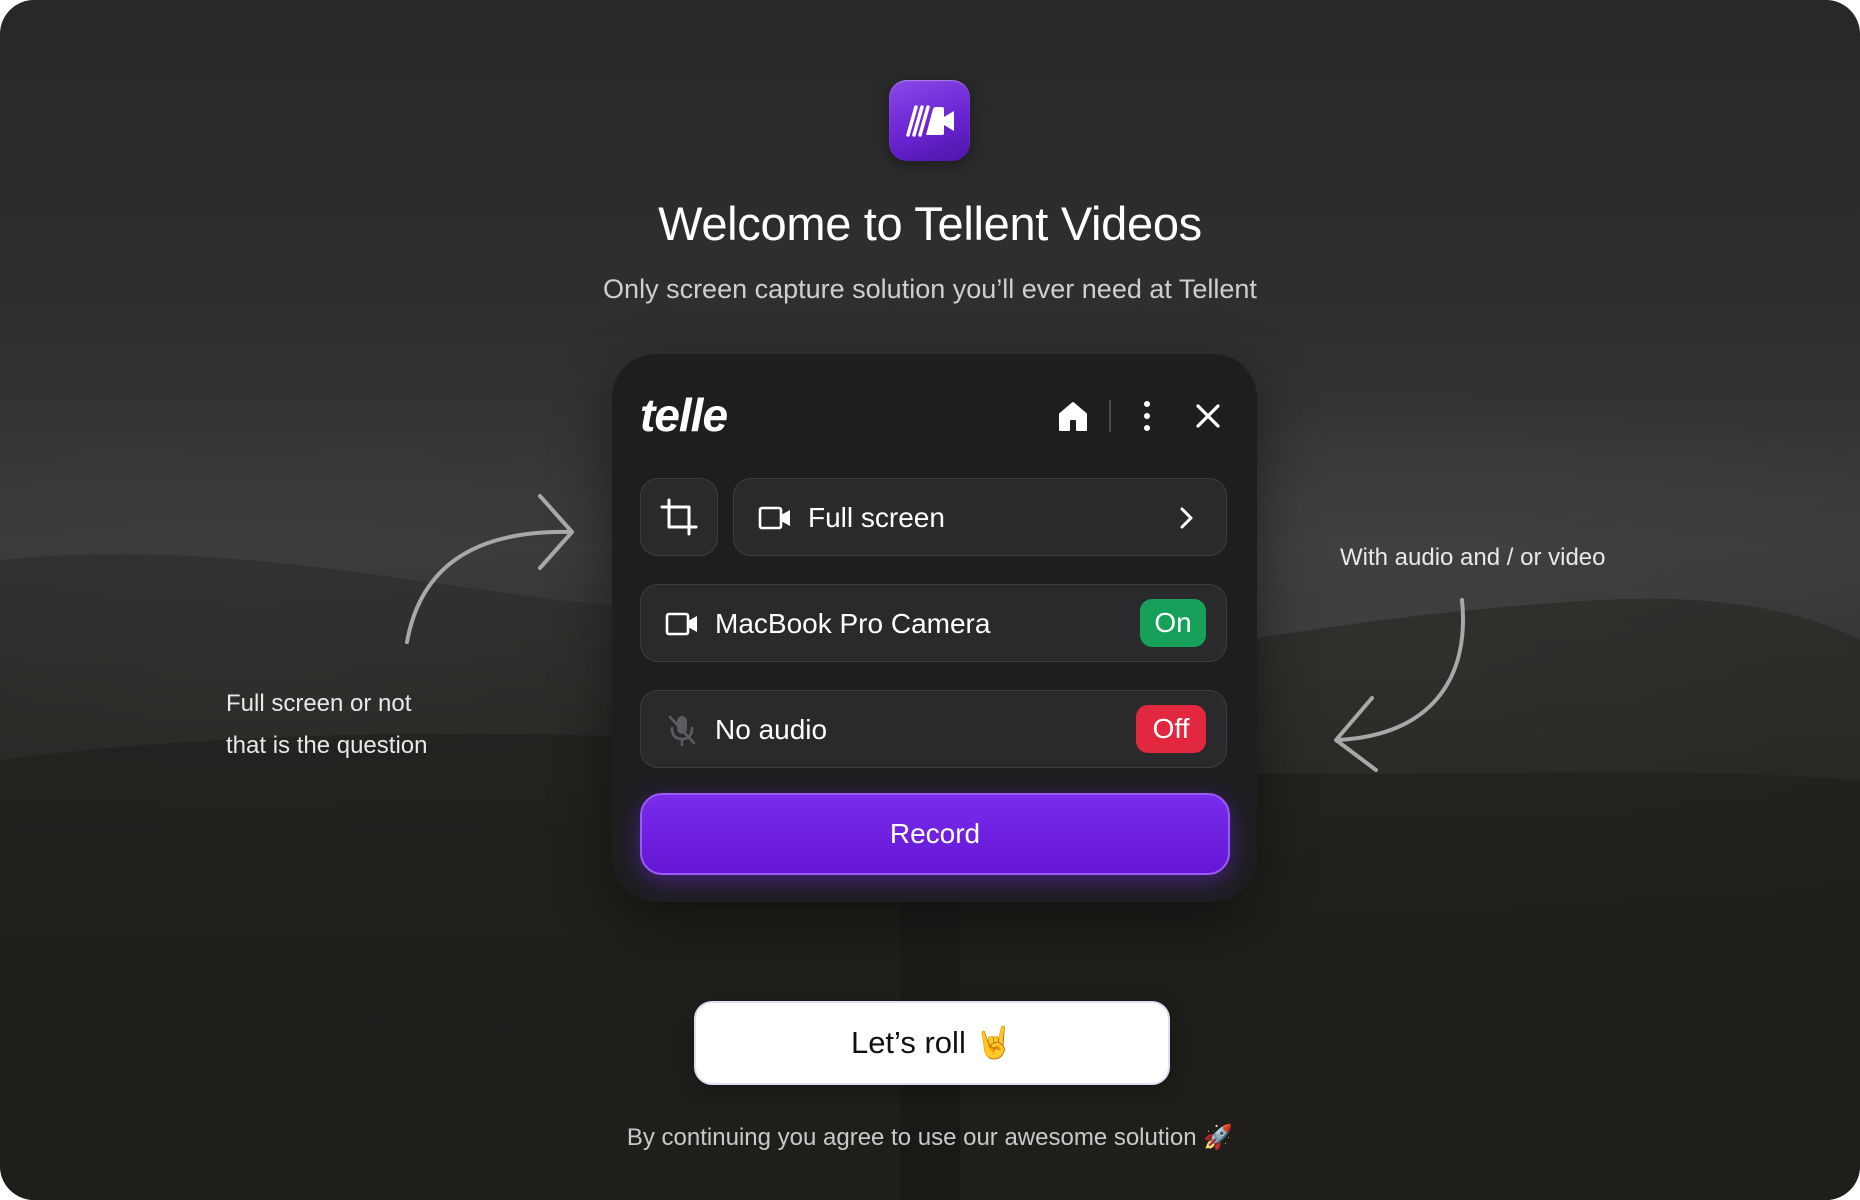  Describe the element at coordinates (684, 415) in the screenshot. I see `brand-logo: telle` at that location.